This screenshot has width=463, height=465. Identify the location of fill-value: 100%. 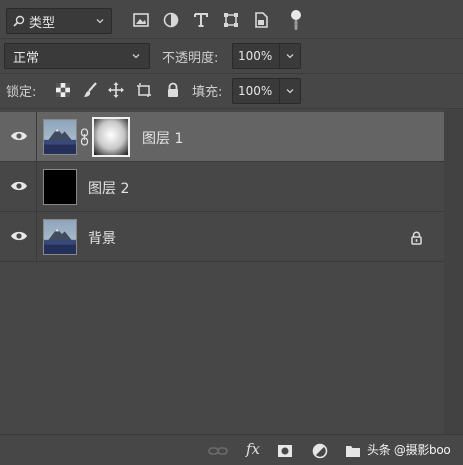
(255, 91).